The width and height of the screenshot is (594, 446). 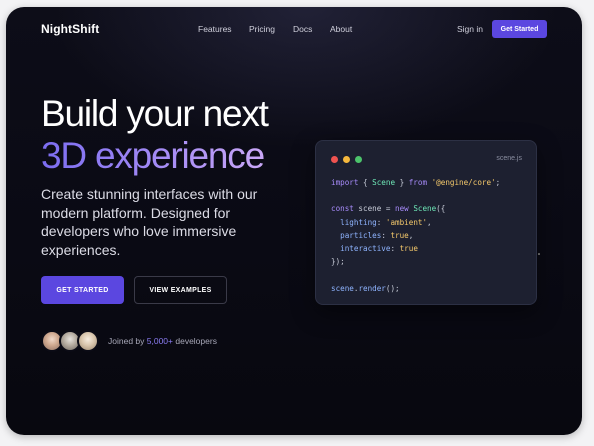 I want to click on code-token: 'ambient', so click(x=406, y=222).